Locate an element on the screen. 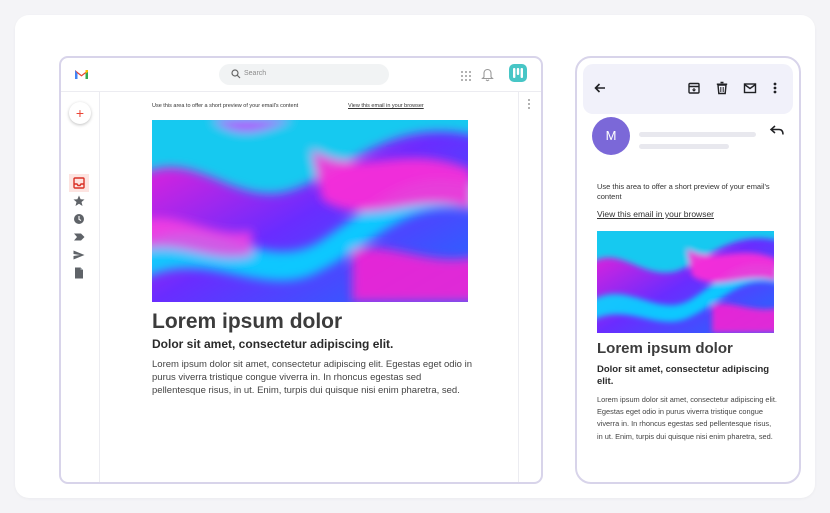 This screenshot has width=830, height=513. gmail-sidebar: + is located at coordinates (80, 287).